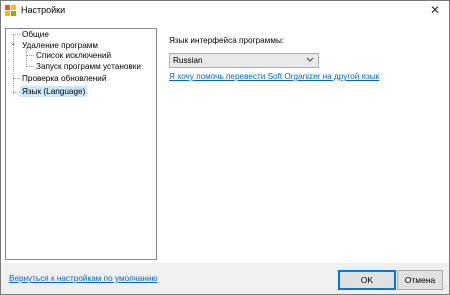 This screenshot has height=295, width=450. I want to click on language-label: Язык интерфейса программы:, so click(227, 40).